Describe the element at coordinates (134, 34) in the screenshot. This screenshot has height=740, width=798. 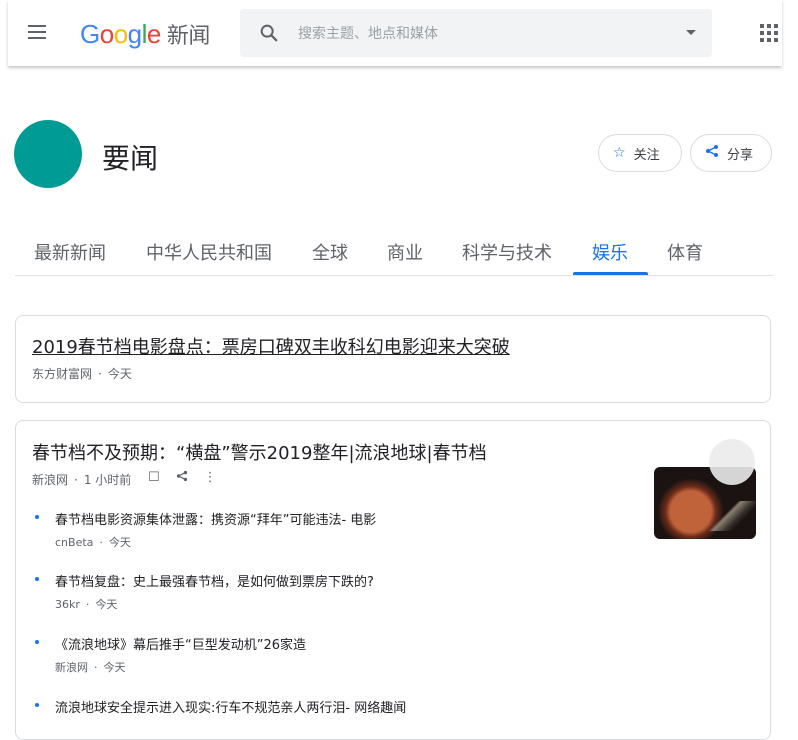
I see `google-logo-g2: g` at that location.